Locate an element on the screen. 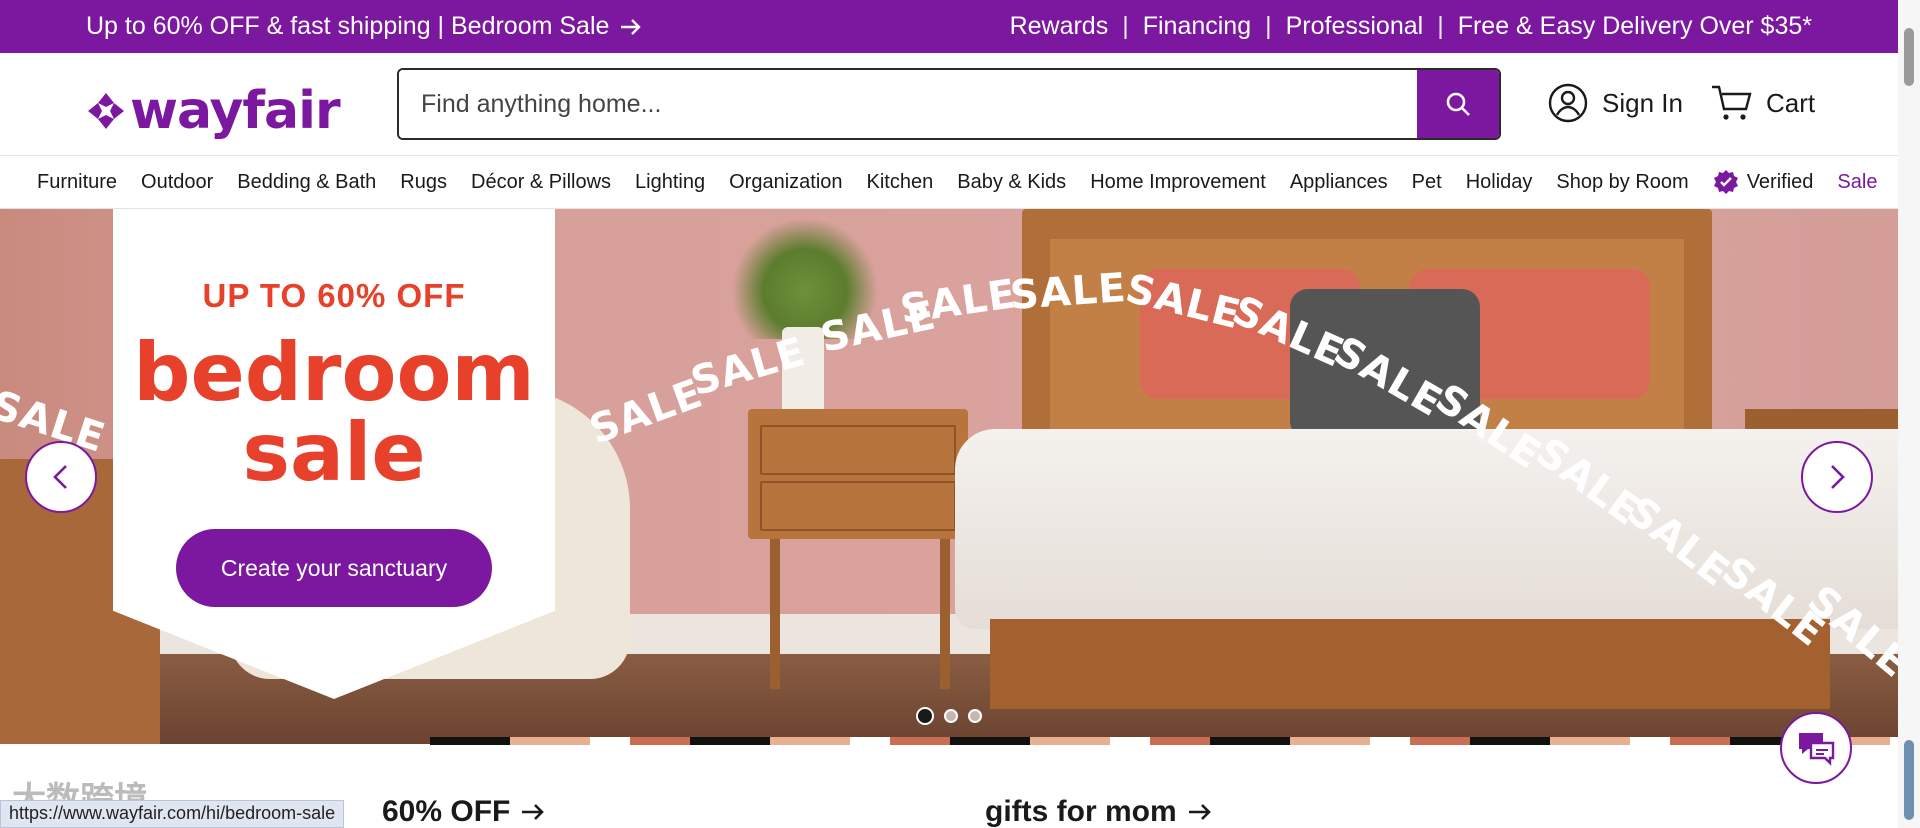  search-bar is located at coordinates (949, 104).